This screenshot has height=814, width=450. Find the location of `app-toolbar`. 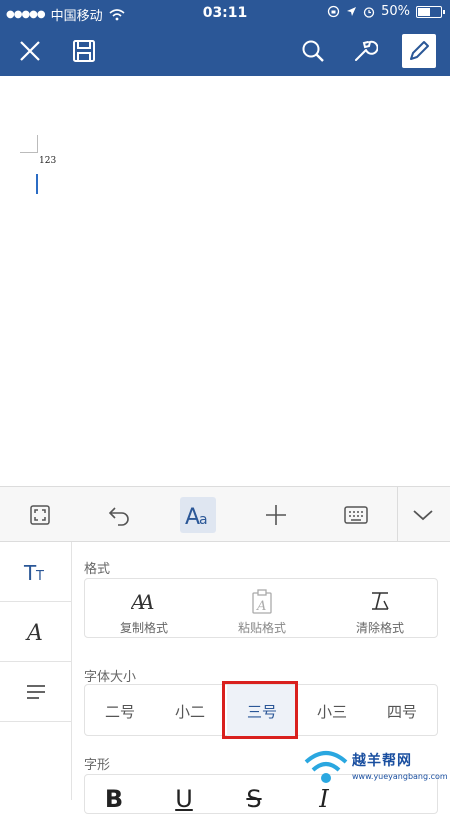

app-toolbar is located at coordinates (225, 51).